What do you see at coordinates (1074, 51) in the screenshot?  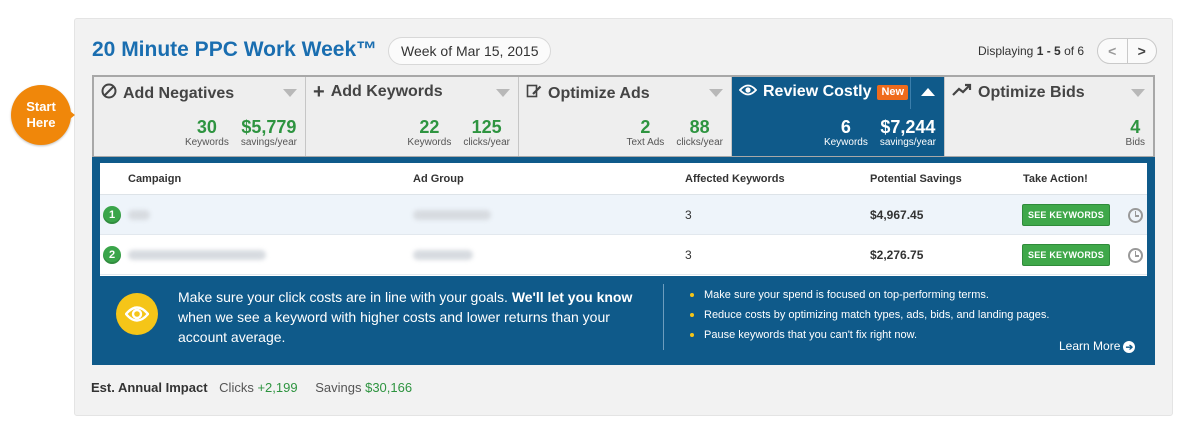 I see `displaying-total: of 6` at bounding box center [1074, 51].